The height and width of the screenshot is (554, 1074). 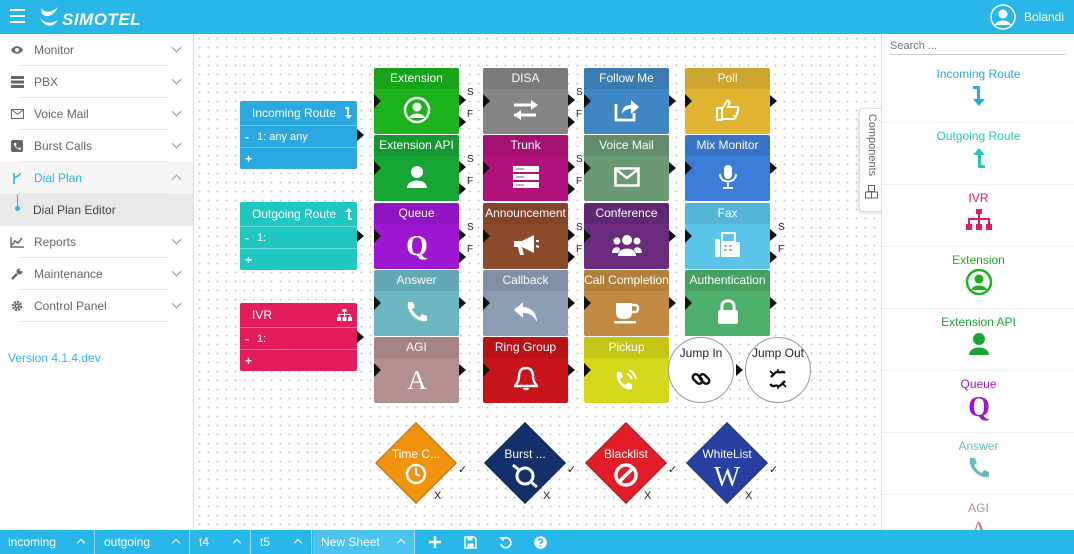 I want to click on sidebar-subitem-dial-plan-editor: Dial Plan Editor, so click(x=96, y=210).